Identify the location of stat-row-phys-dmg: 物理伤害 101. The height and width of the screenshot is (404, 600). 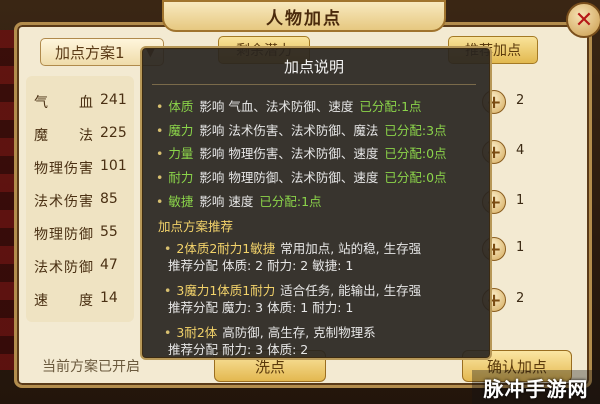
(84, 168).